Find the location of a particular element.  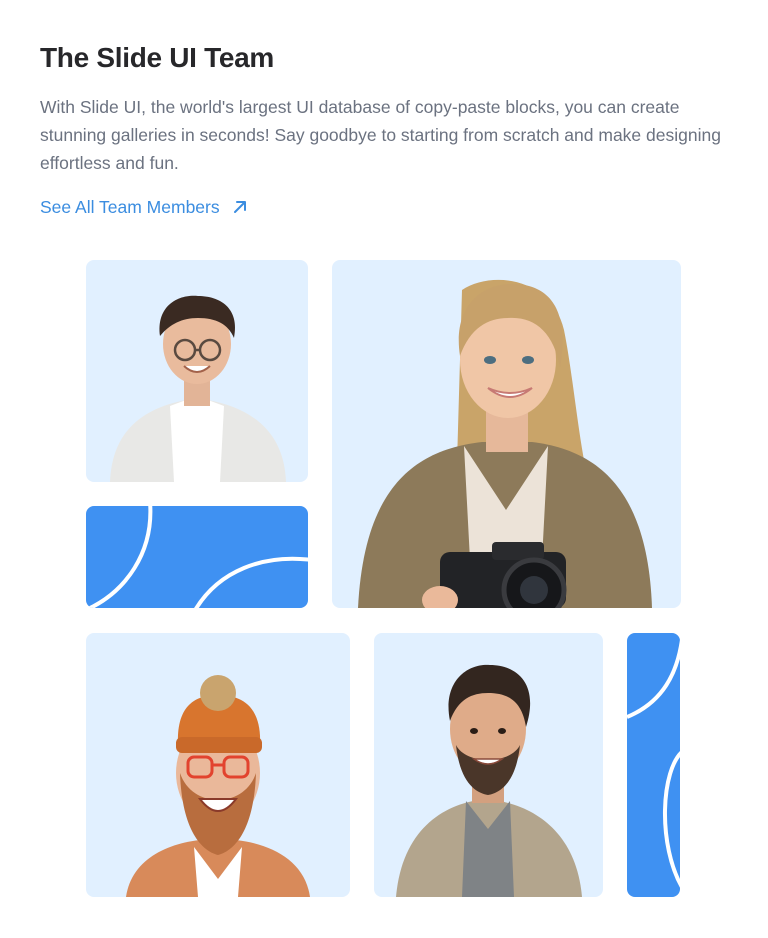

see-all-team-members-link: See All Team Members is located at coordinates (144, 207).